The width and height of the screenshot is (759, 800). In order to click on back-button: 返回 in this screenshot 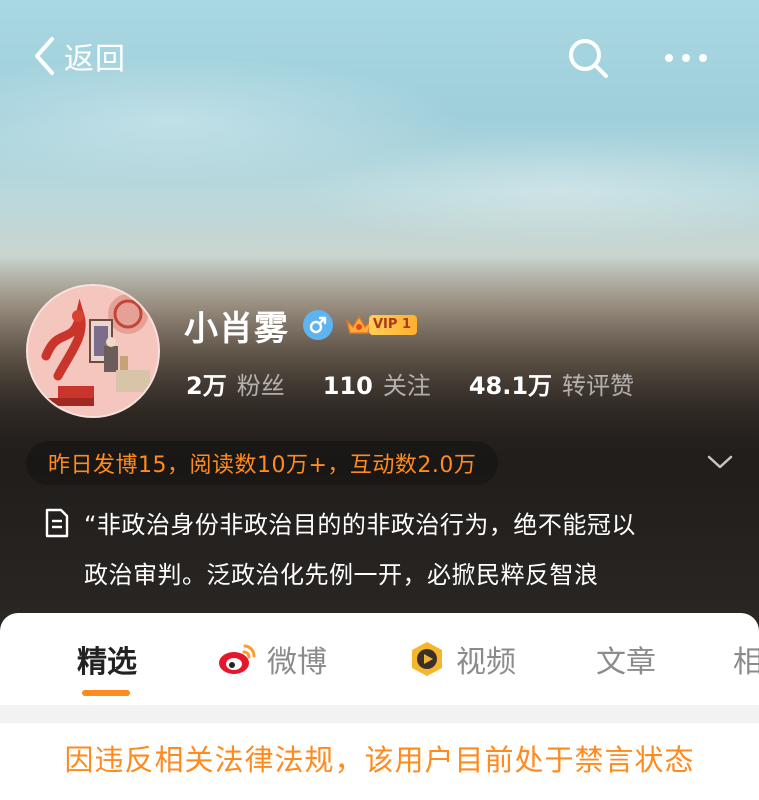, I will do `click(79, 56)`.